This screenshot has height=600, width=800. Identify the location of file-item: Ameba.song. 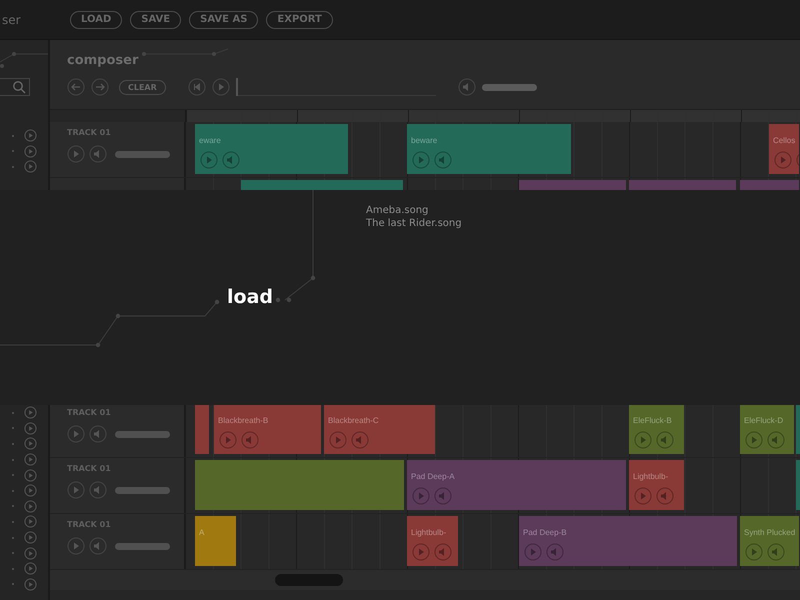
(414, 210).